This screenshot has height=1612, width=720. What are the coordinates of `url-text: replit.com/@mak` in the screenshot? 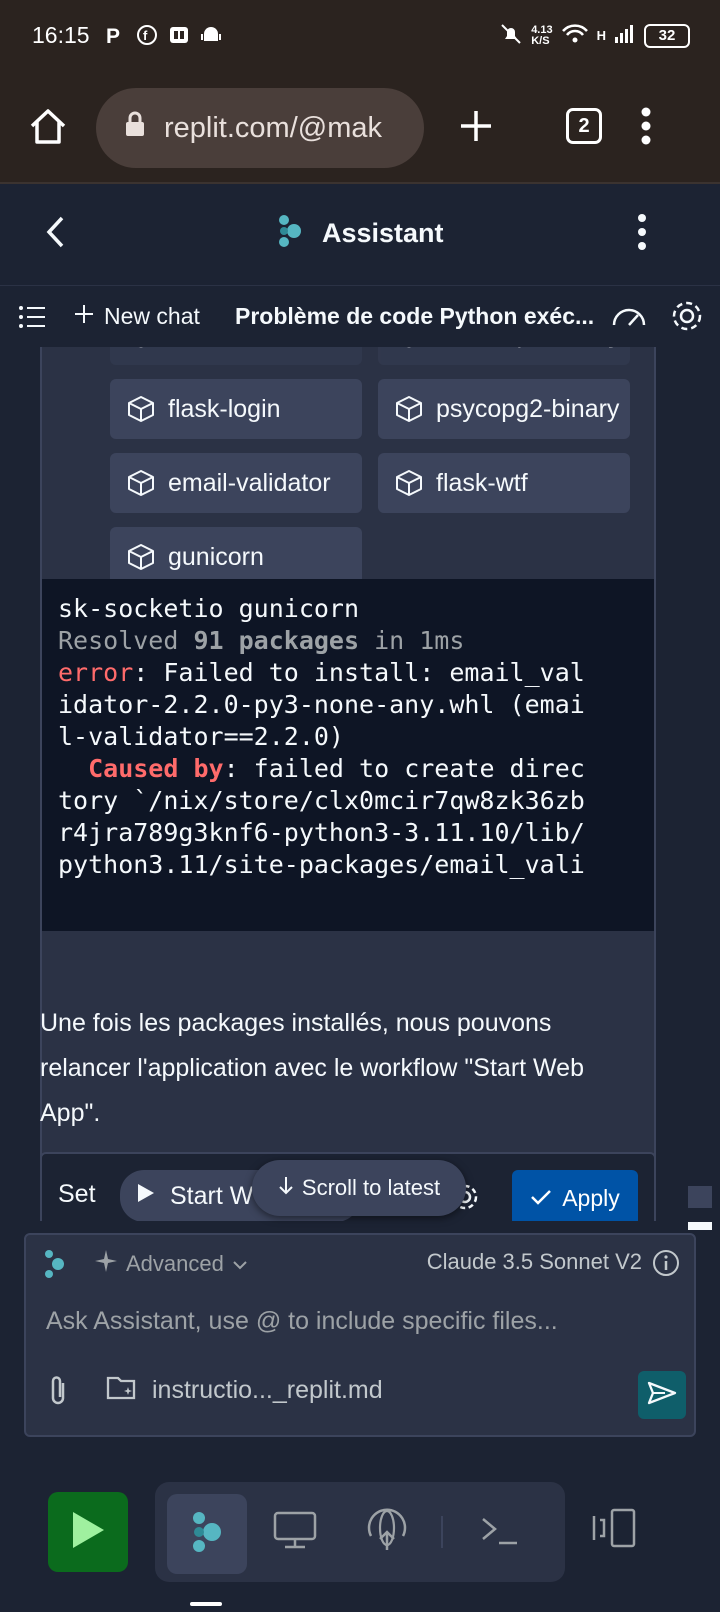 It's located at (273, 127).